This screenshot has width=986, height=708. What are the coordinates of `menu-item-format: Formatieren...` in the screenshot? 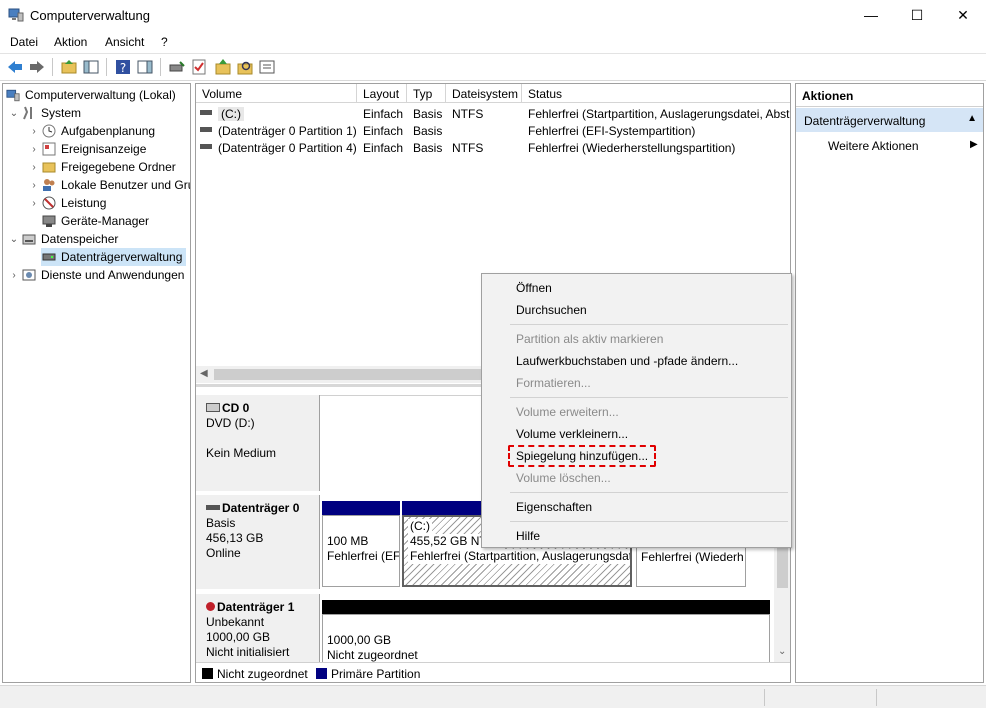 It's located at (553, 383).